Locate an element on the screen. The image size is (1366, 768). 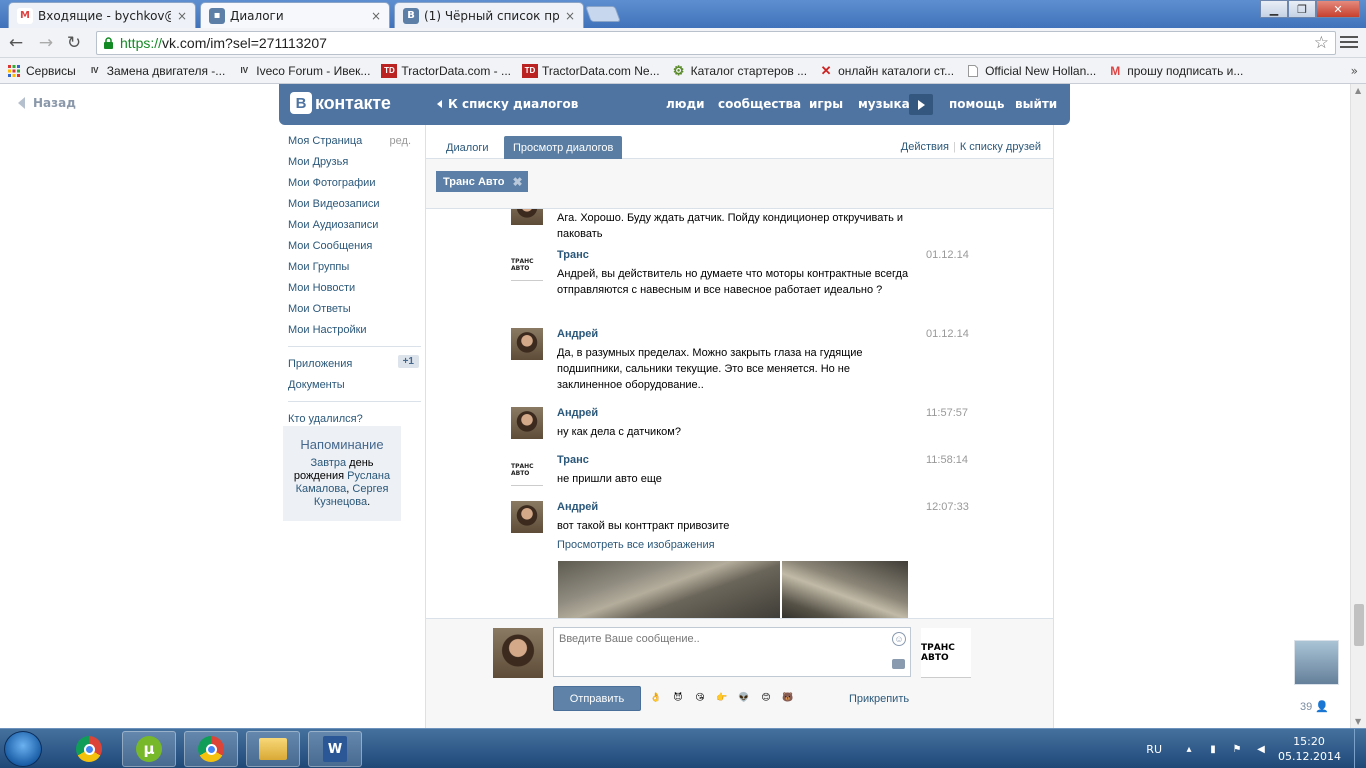
menu-my-page: Моя Страница ред. is located at coordinates (352, 140).